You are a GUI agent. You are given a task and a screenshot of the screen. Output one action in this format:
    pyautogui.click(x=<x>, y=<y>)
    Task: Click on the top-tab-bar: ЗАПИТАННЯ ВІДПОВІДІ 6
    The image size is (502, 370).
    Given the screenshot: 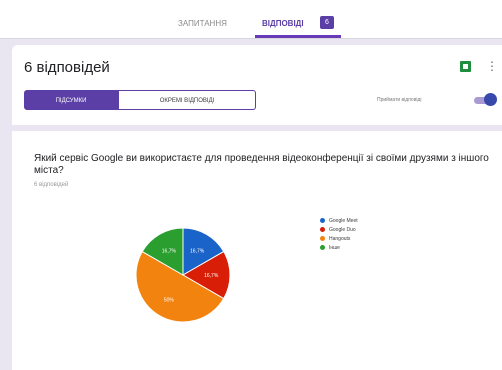 What is the action you would take?
    pyautogui.click(x=251, y=19)
    